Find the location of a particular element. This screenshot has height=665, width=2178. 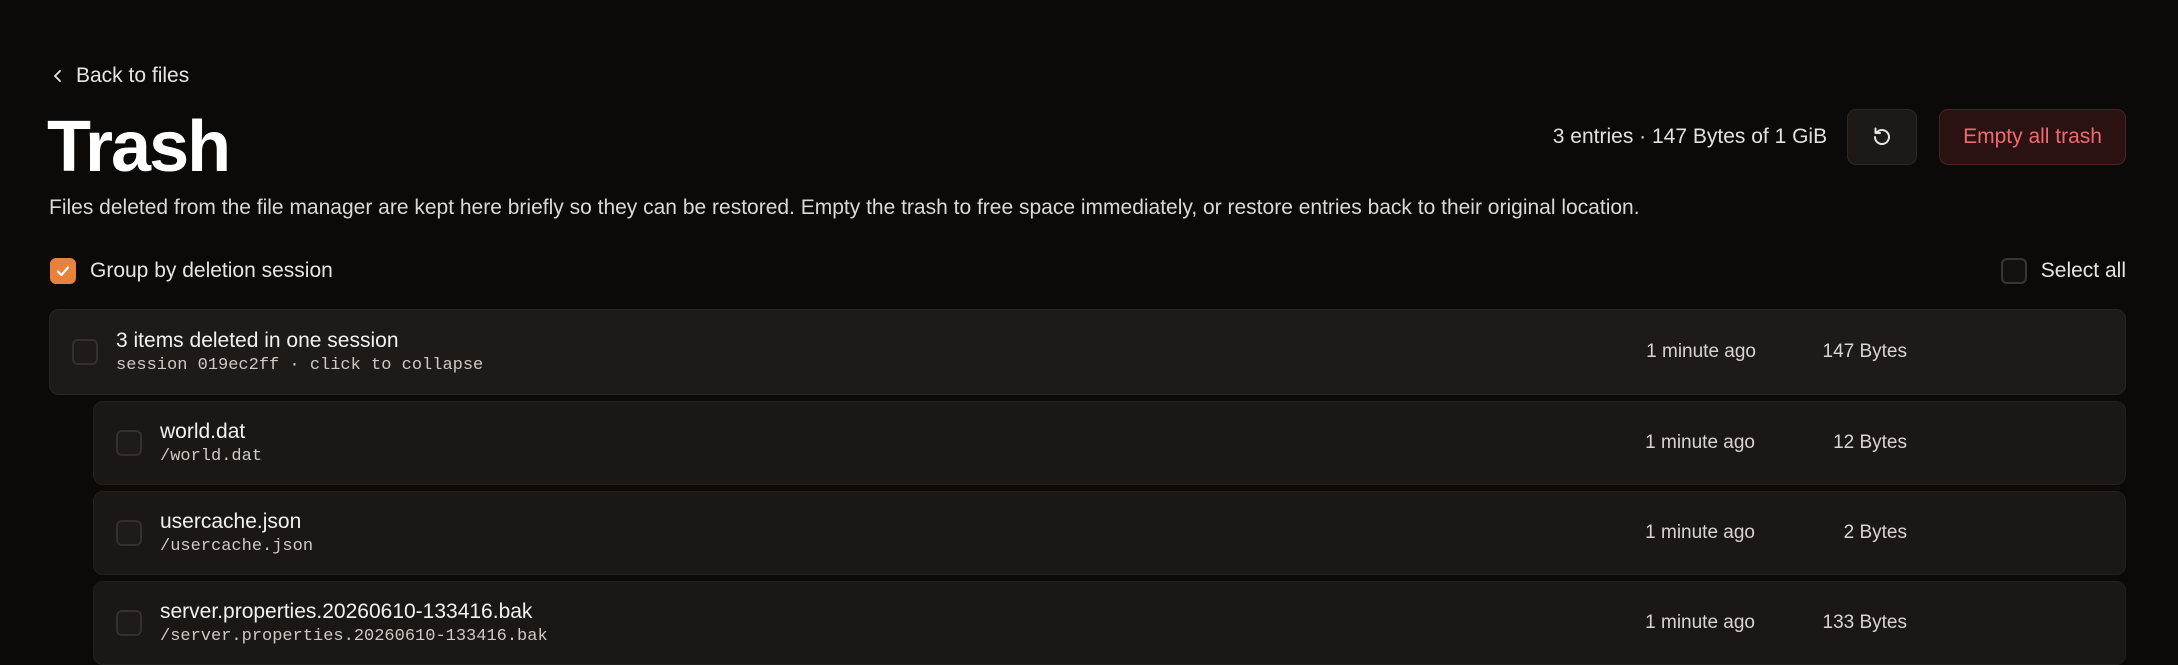

entry-name: server.properties.20260610-133416.bak is located at coordinates (346, 611).